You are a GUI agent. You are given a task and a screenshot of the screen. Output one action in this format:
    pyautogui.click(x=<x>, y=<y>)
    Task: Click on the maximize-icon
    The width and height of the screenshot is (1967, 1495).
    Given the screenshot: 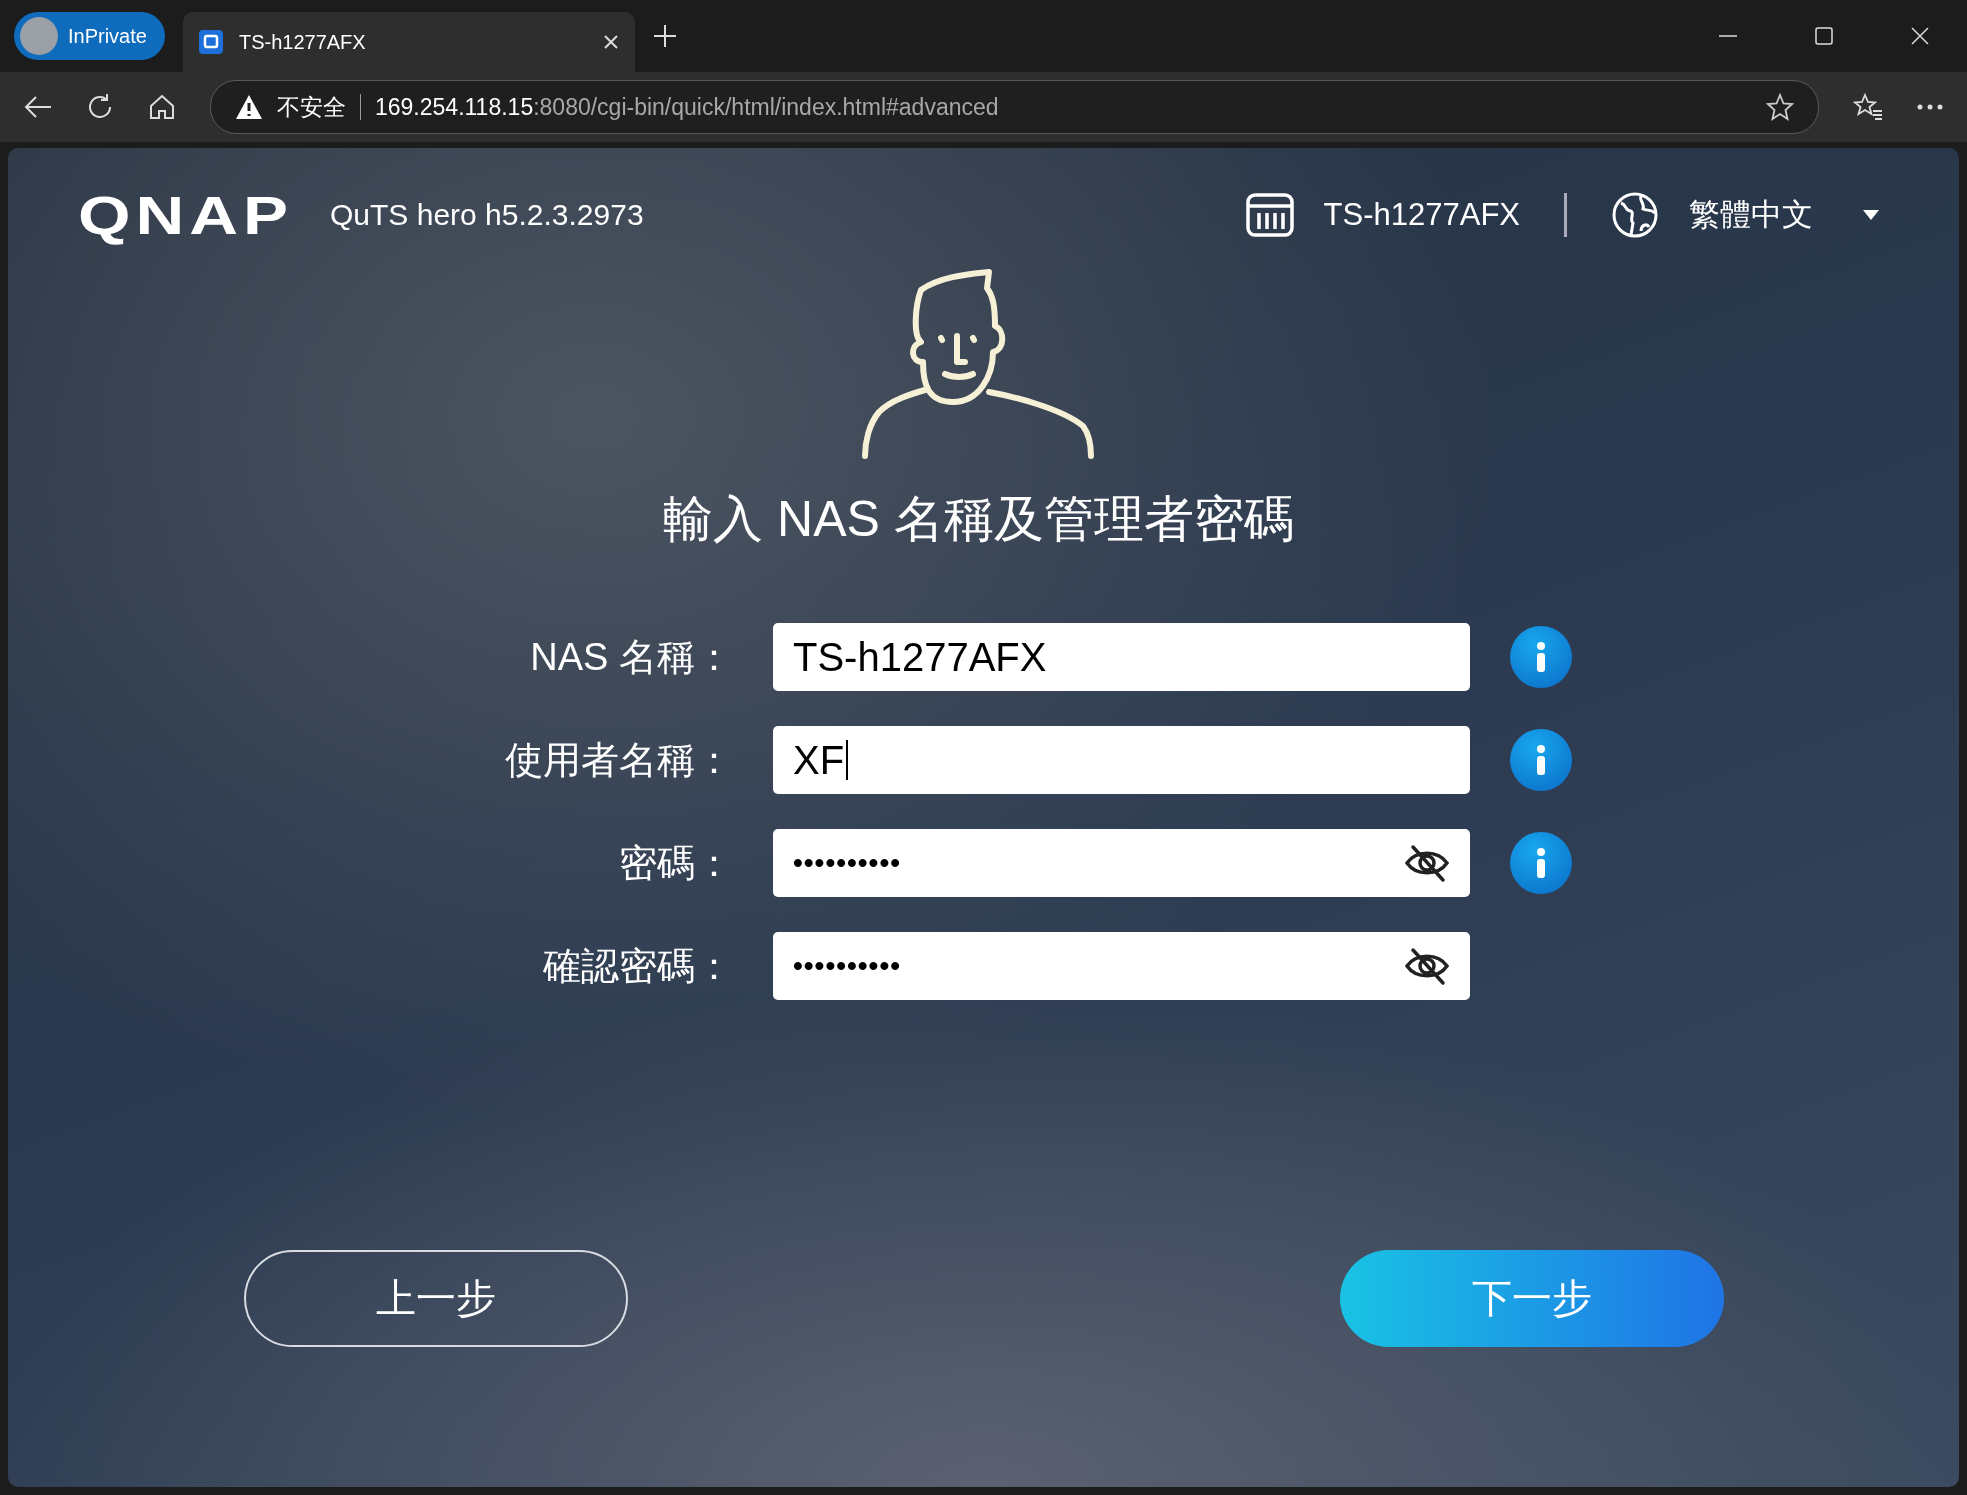 What is the action you would take?
    pyautogui.click(x=1824, y=36)
    